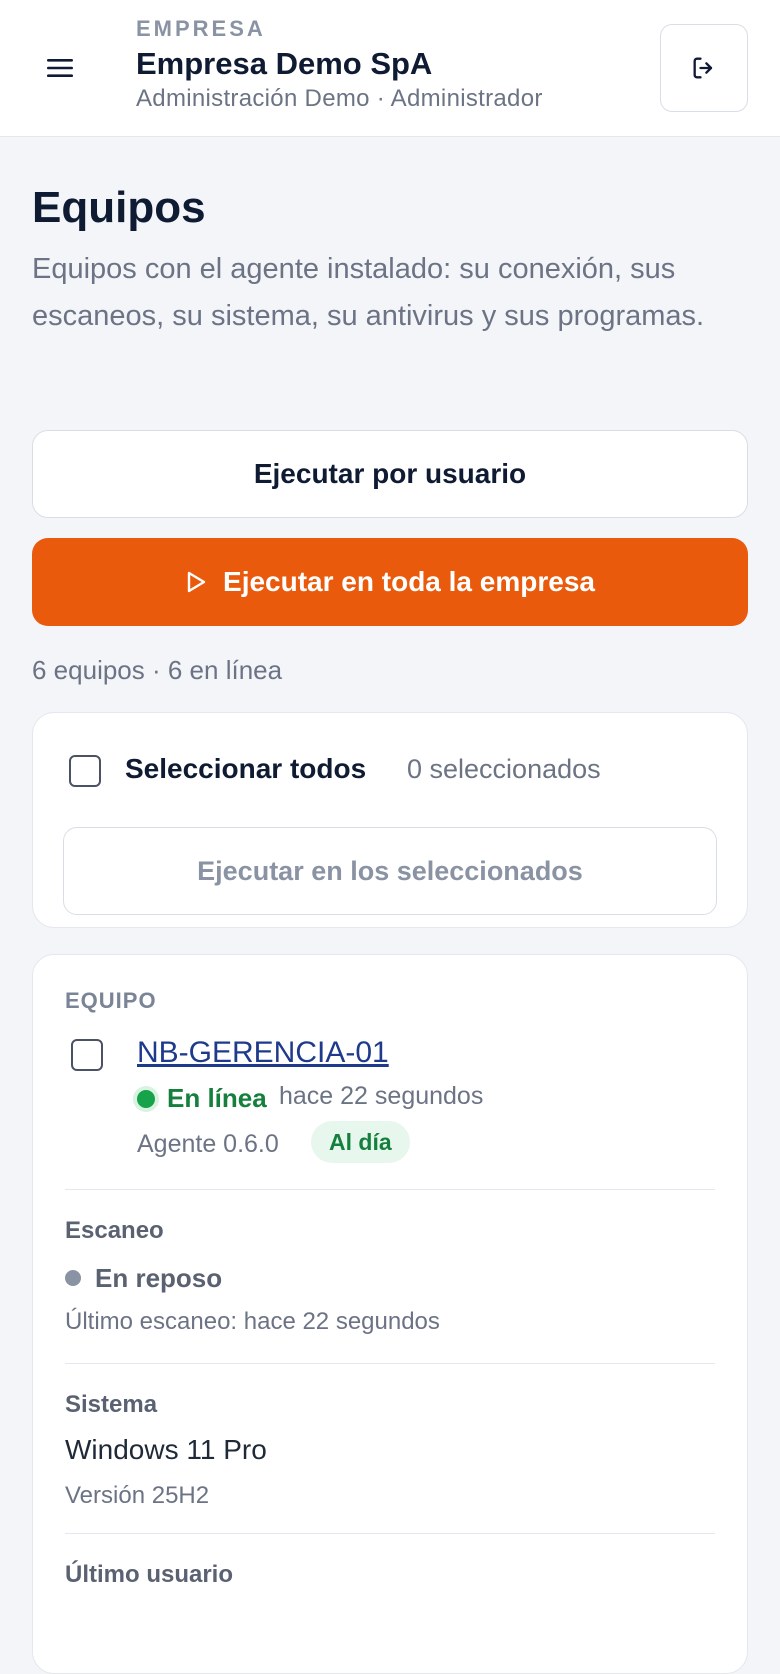  Describe the element at coordinates (284, 63) in the screenshot. I see `company-name: Empresa Demo SpA` at that location.